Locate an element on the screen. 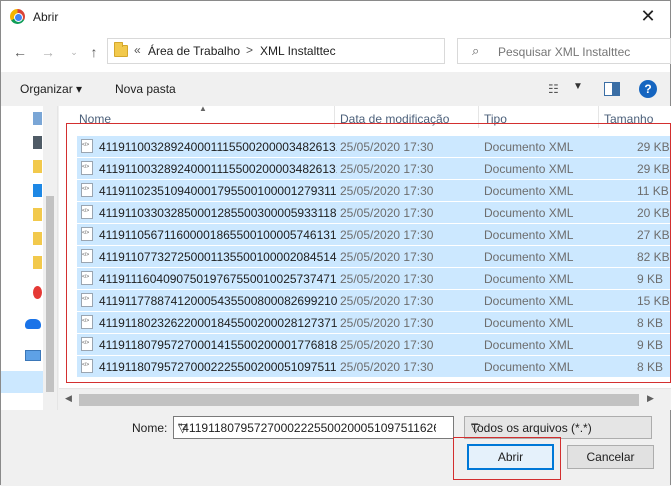  preview-pane-icon is located at coordinates (612, 89).